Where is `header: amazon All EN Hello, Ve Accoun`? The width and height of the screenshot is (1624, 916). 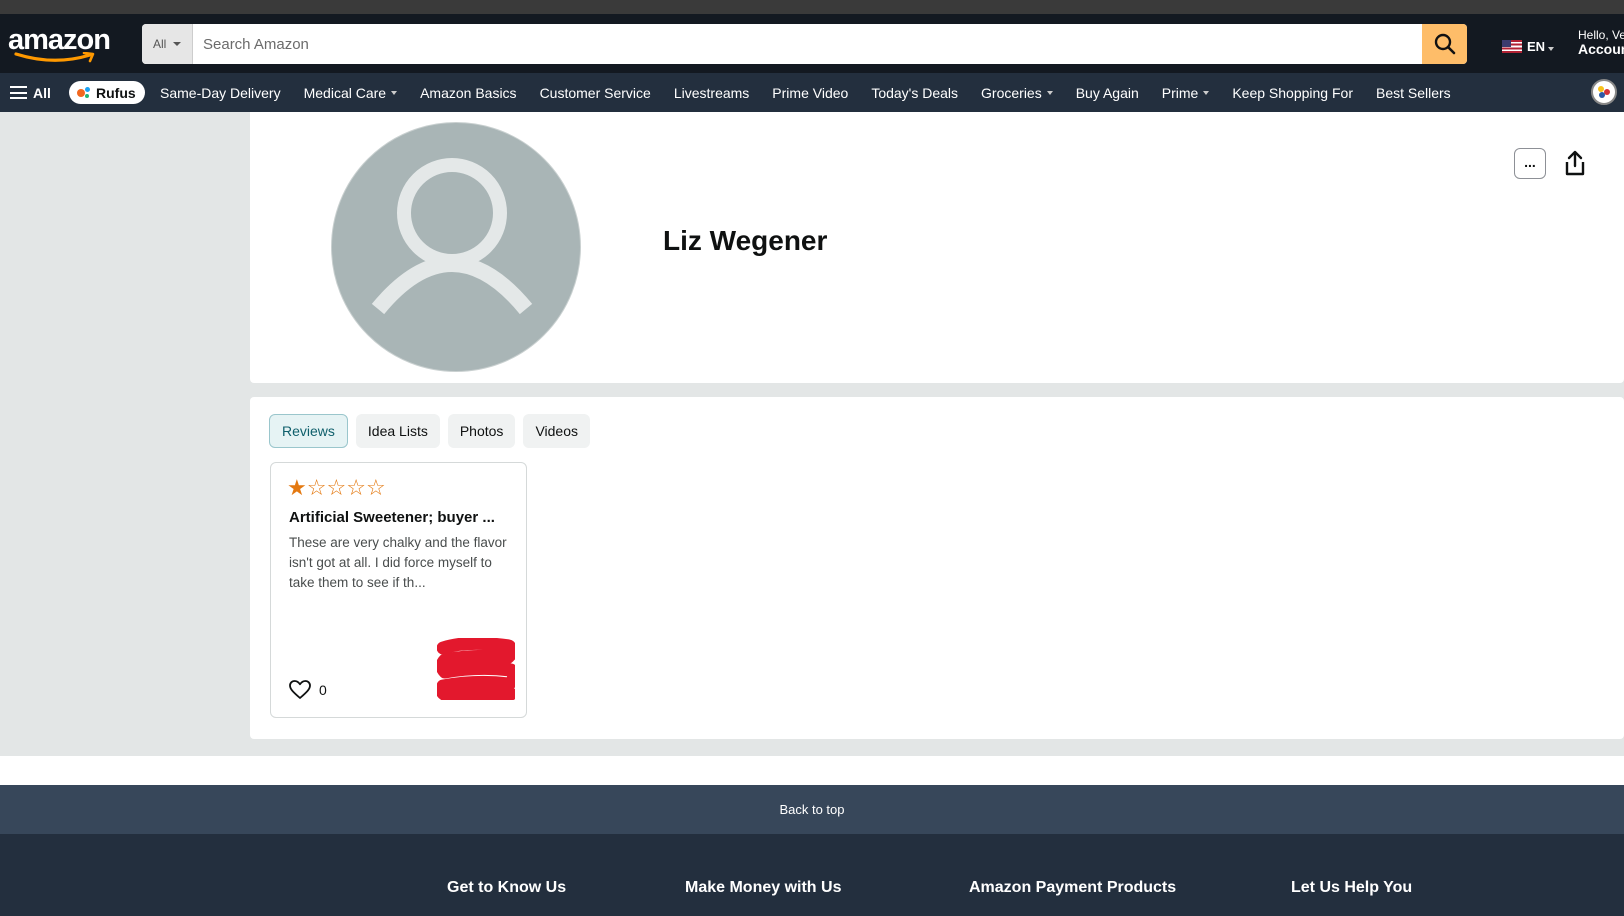 header: amazon All EN Hello, Ve Accoun is located at coordinates (812, 43).